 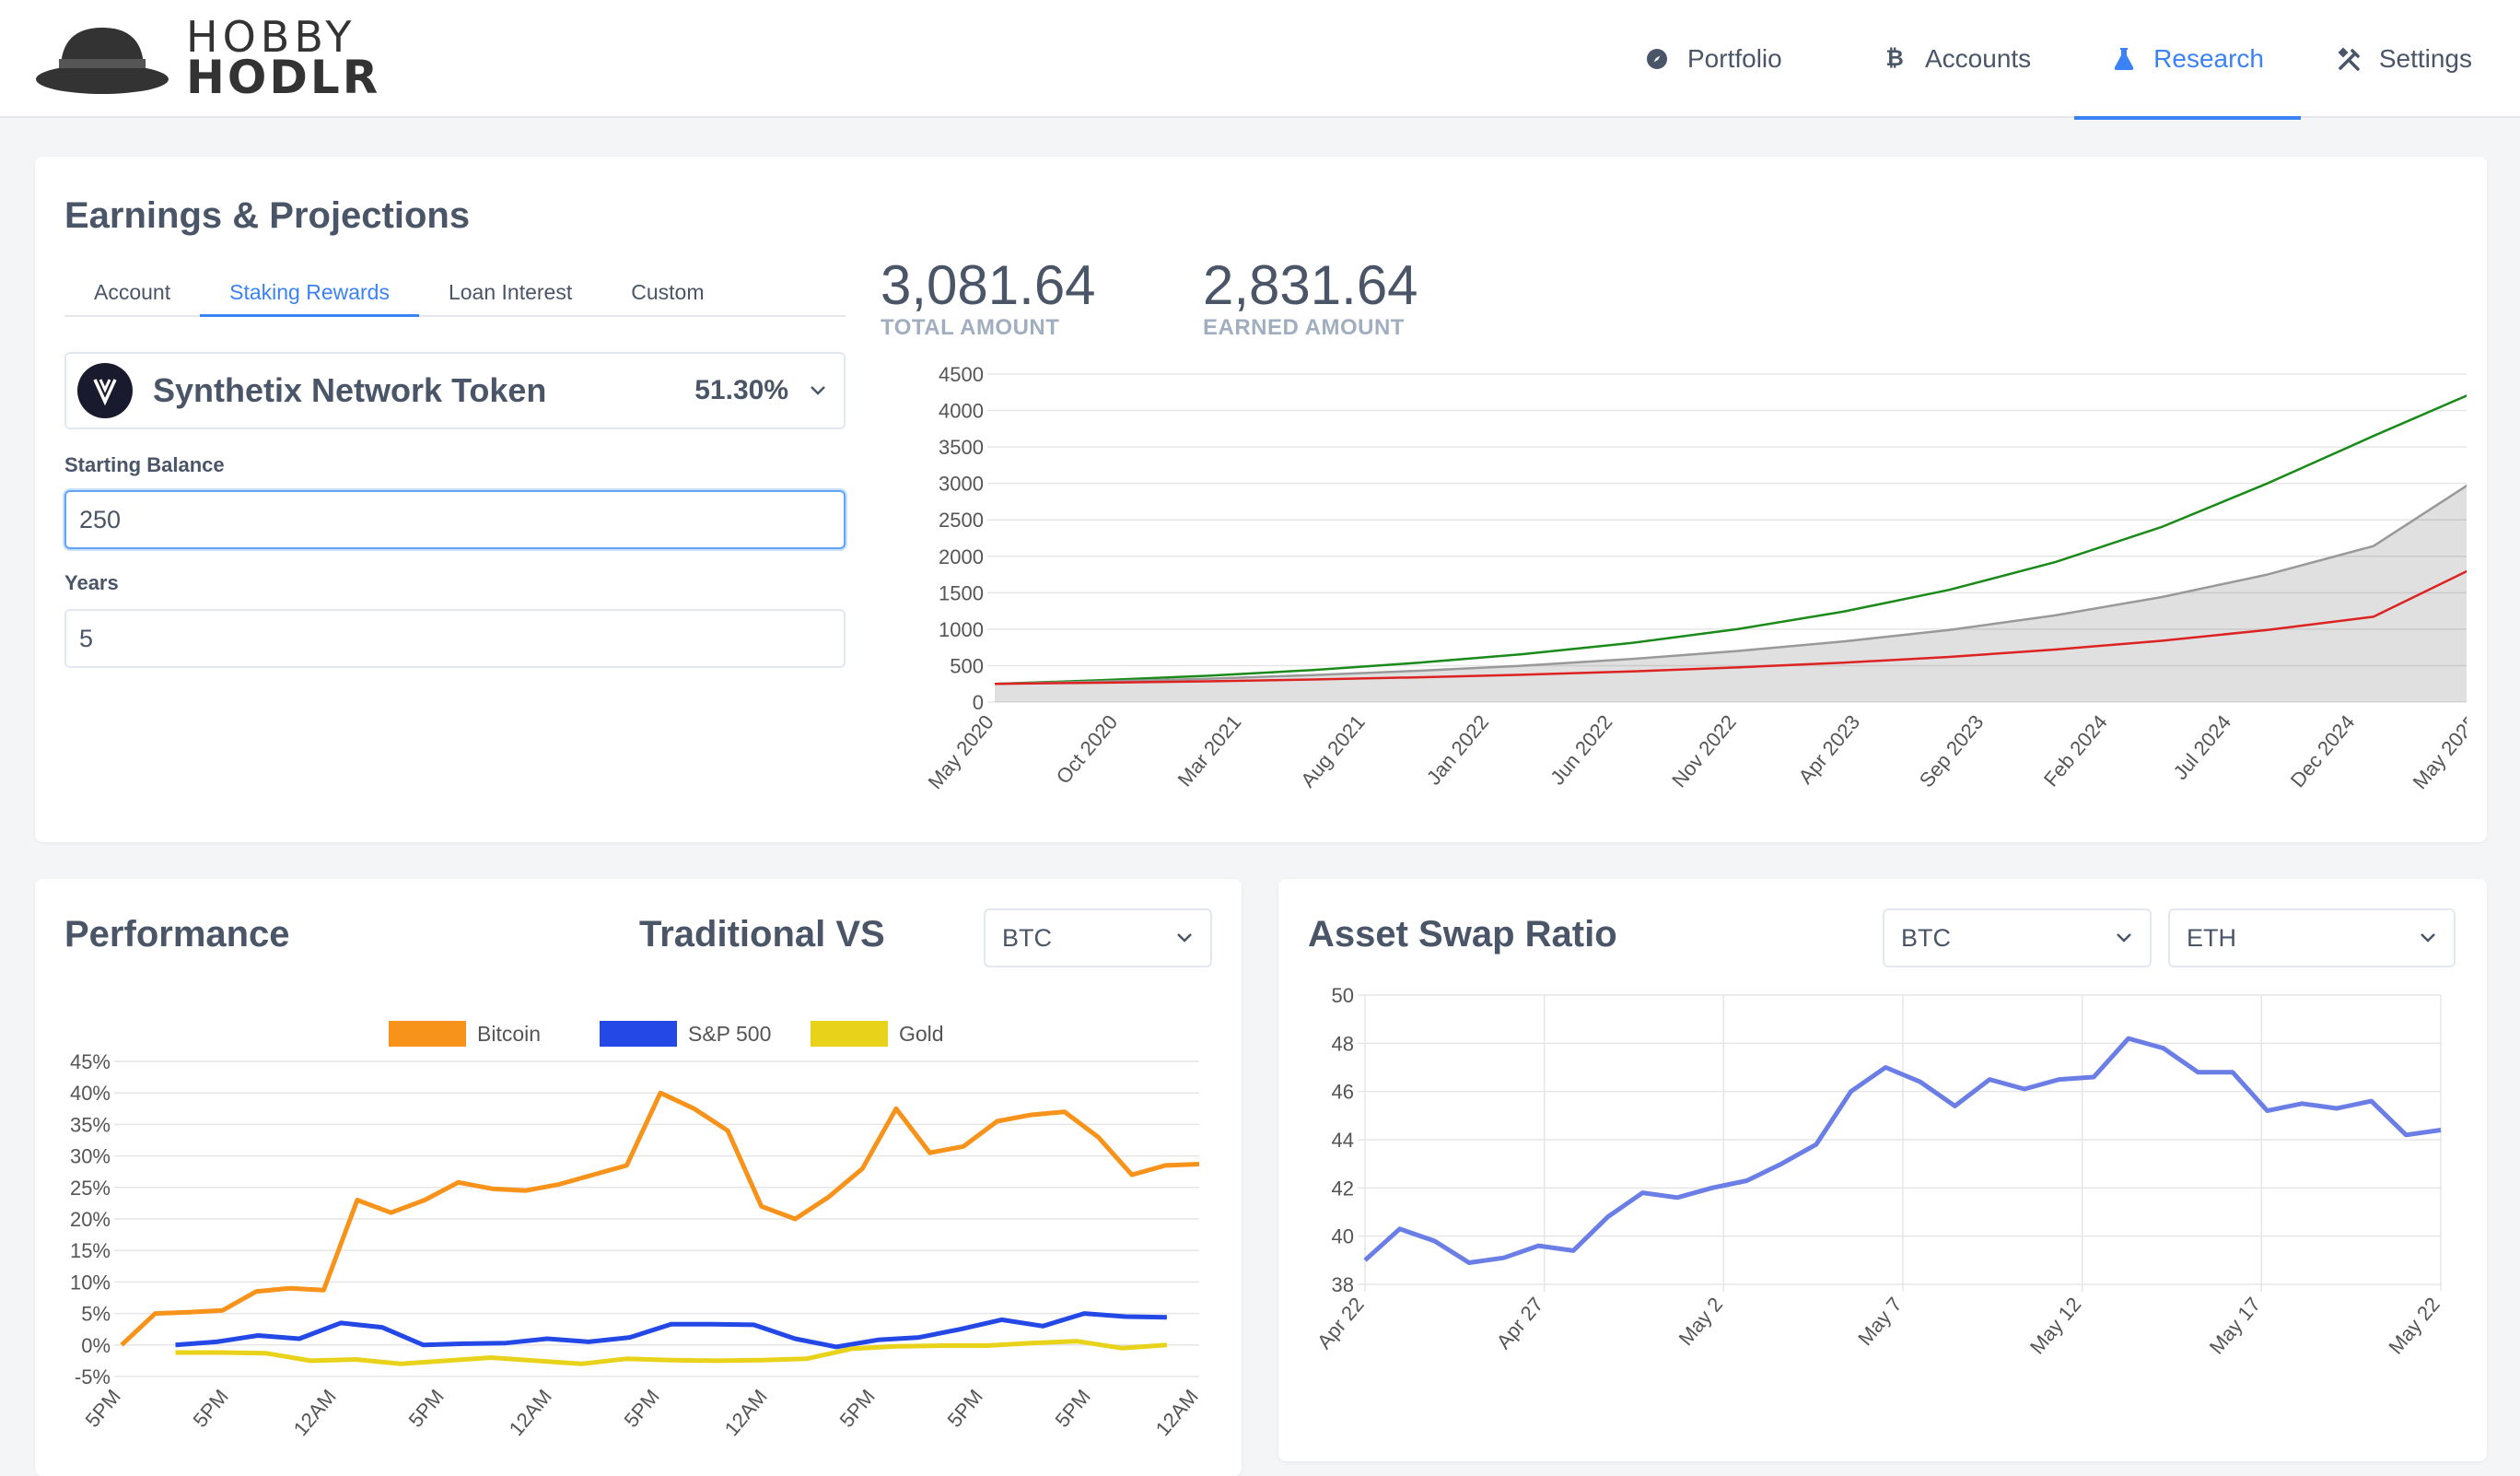 What do you see at coordinates (1829, 749) in the screenshot?
I see `x-tick-label: Apr 2023` at bounding box center [1829, 749].